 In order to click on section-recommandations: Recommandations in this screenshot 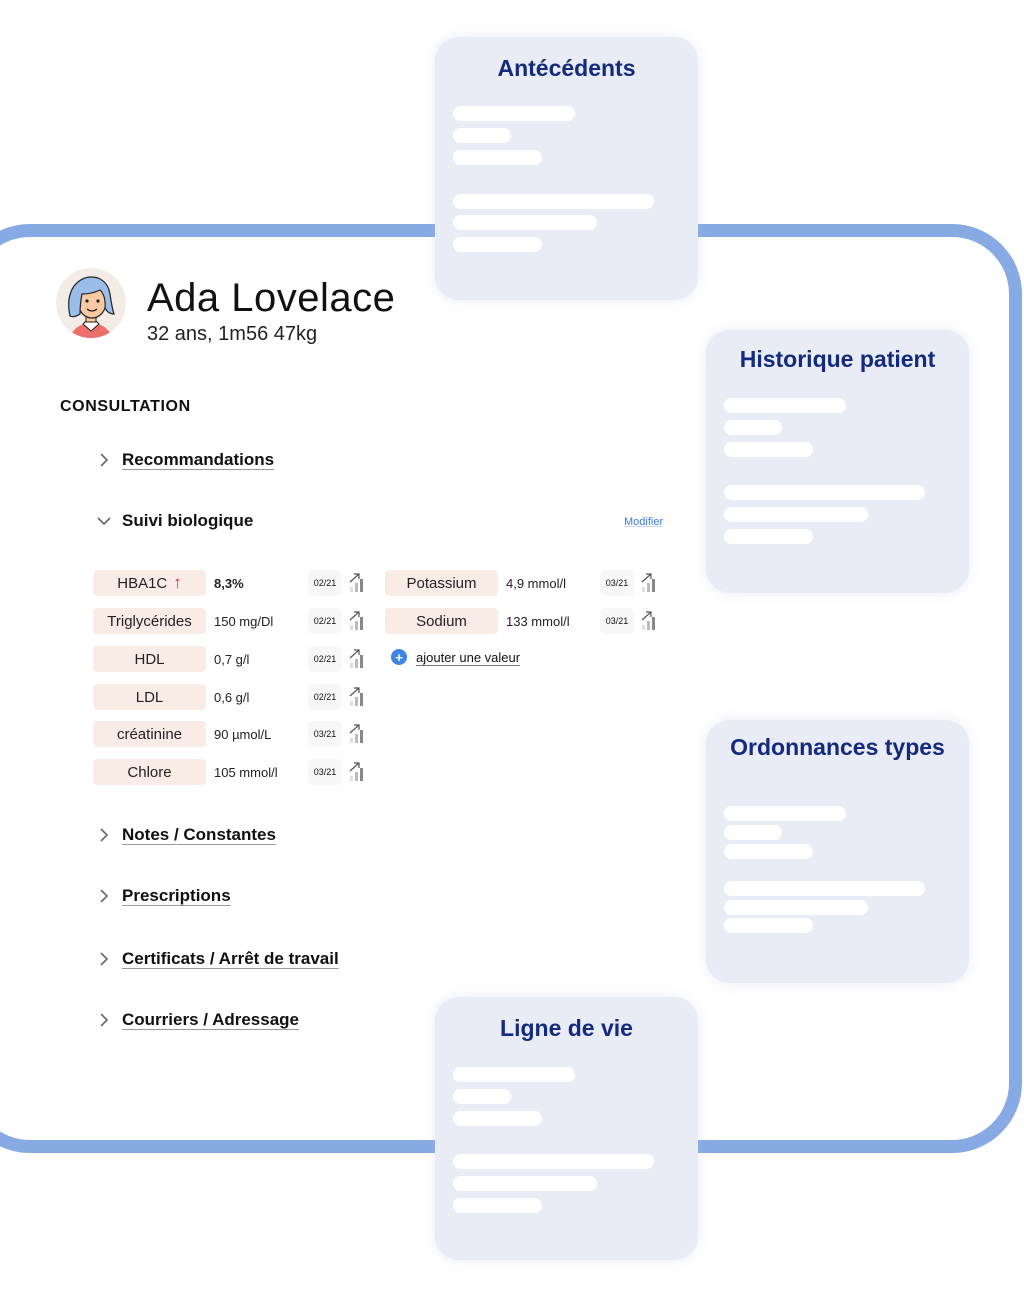, I will do `click(185, 460)`.